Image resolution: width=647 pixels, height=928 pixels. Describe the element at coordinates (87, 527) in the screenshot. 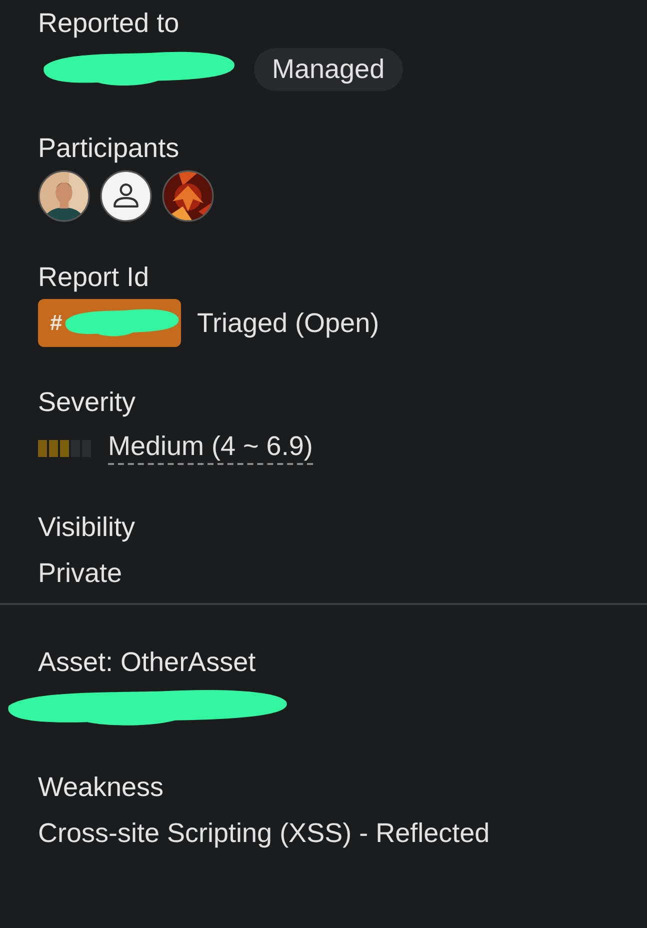

I see `field-label: Visibility` at that location.